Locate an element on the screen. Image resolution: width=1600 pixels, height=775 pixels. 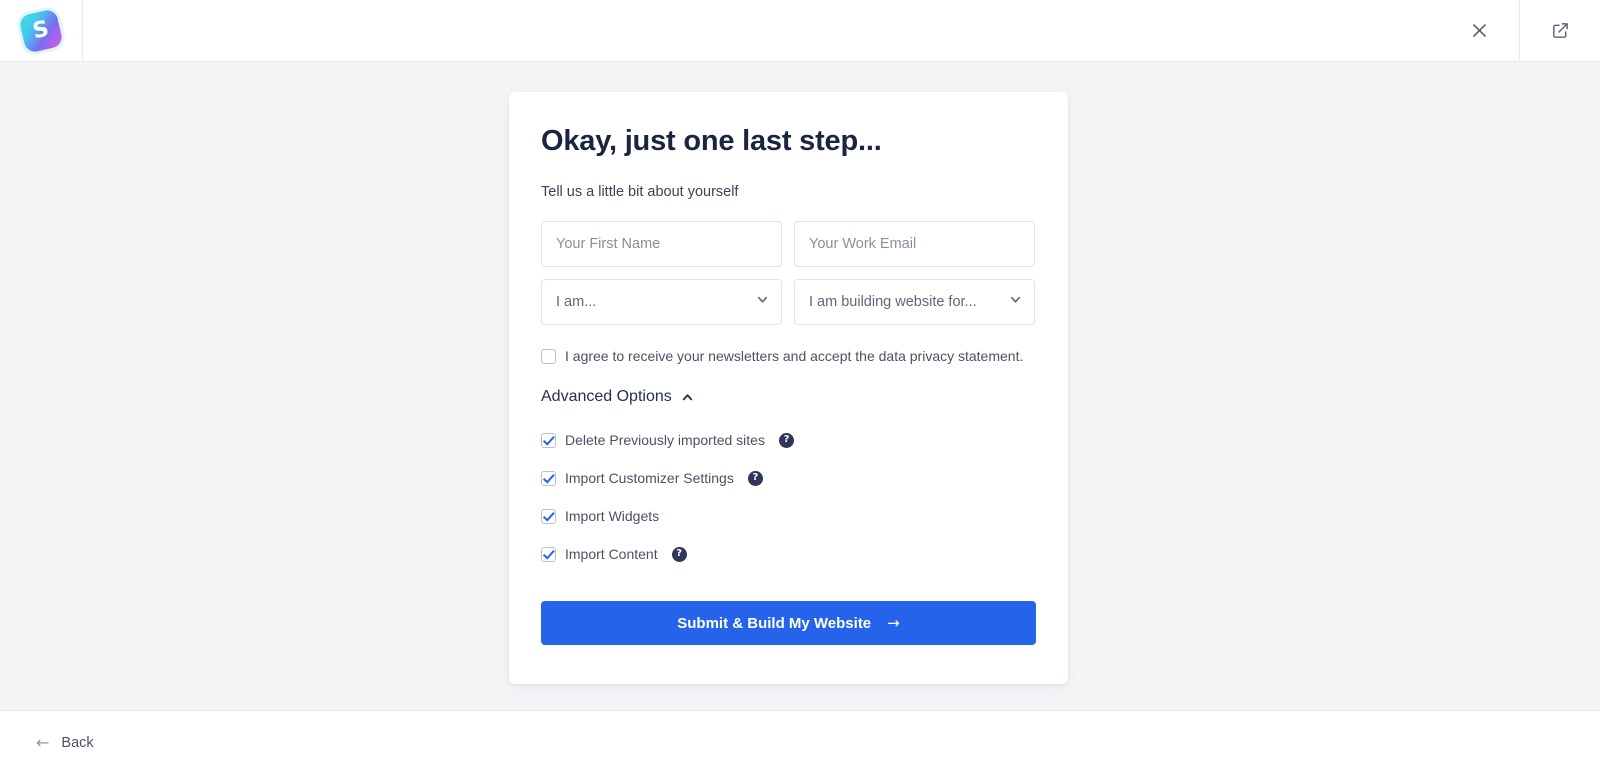
first-name-input is located at coordinates (661, 244).